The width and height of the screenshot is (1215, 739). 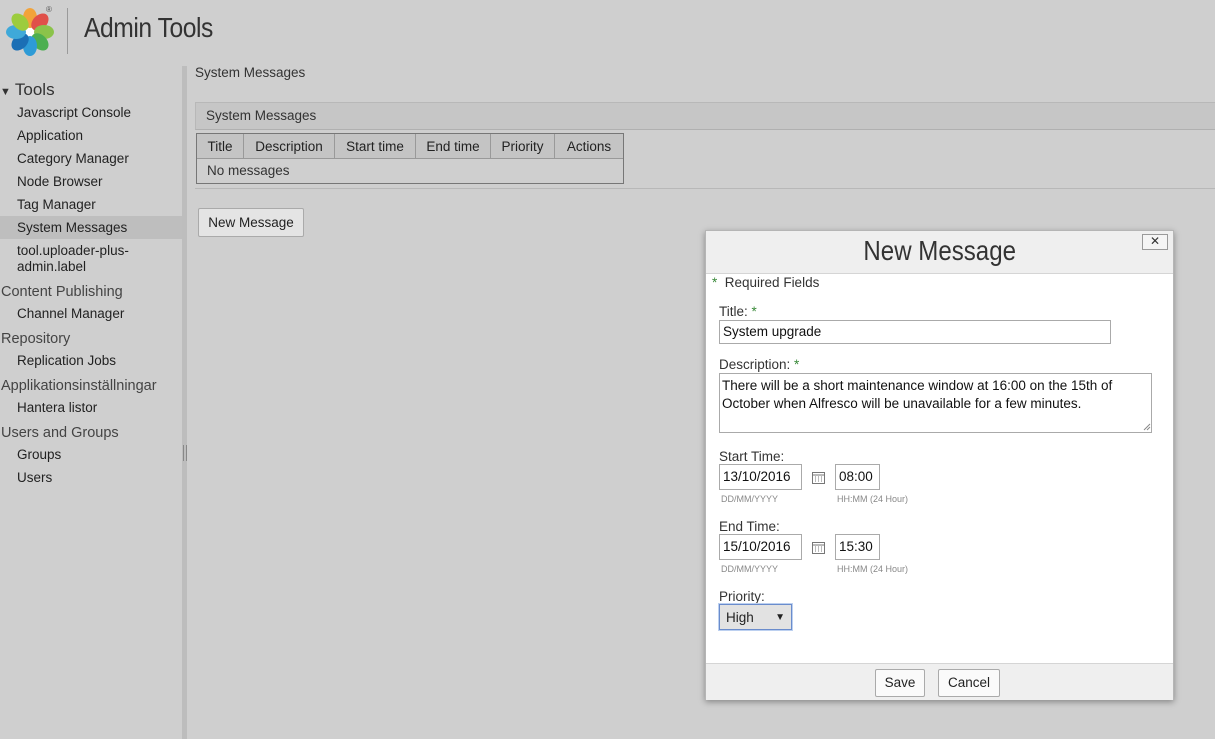 I want to click on start-date-field: 13/10/2016, so click(x=760, y=477).